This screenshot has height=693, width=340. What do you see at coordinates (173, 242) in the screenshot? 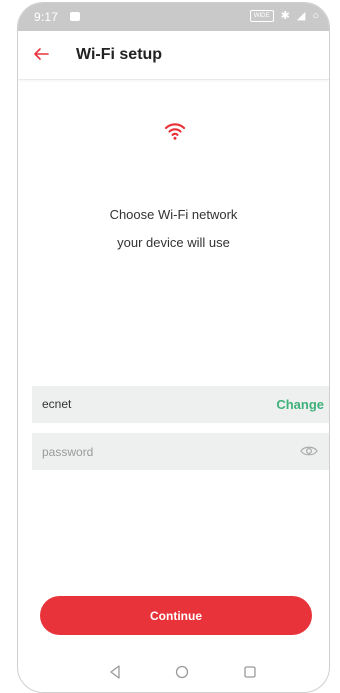
I see `instruction-line-2: your device will use` at bounding box center [173, 242].